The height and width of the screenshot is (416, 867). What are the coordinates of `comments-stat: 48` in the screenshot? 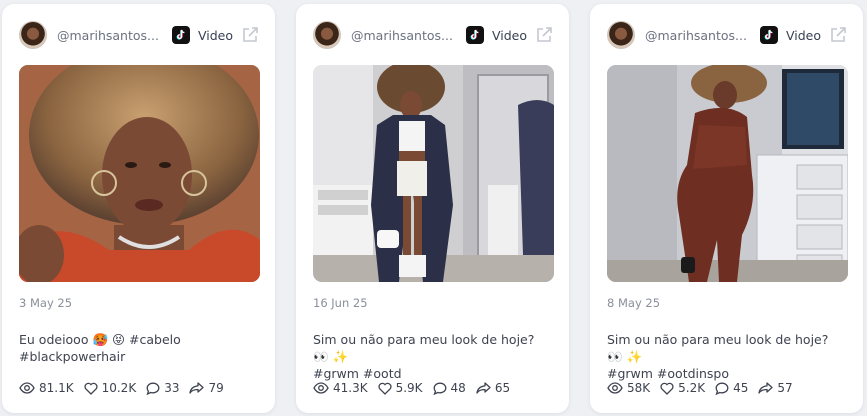 It's located at (449, 388).